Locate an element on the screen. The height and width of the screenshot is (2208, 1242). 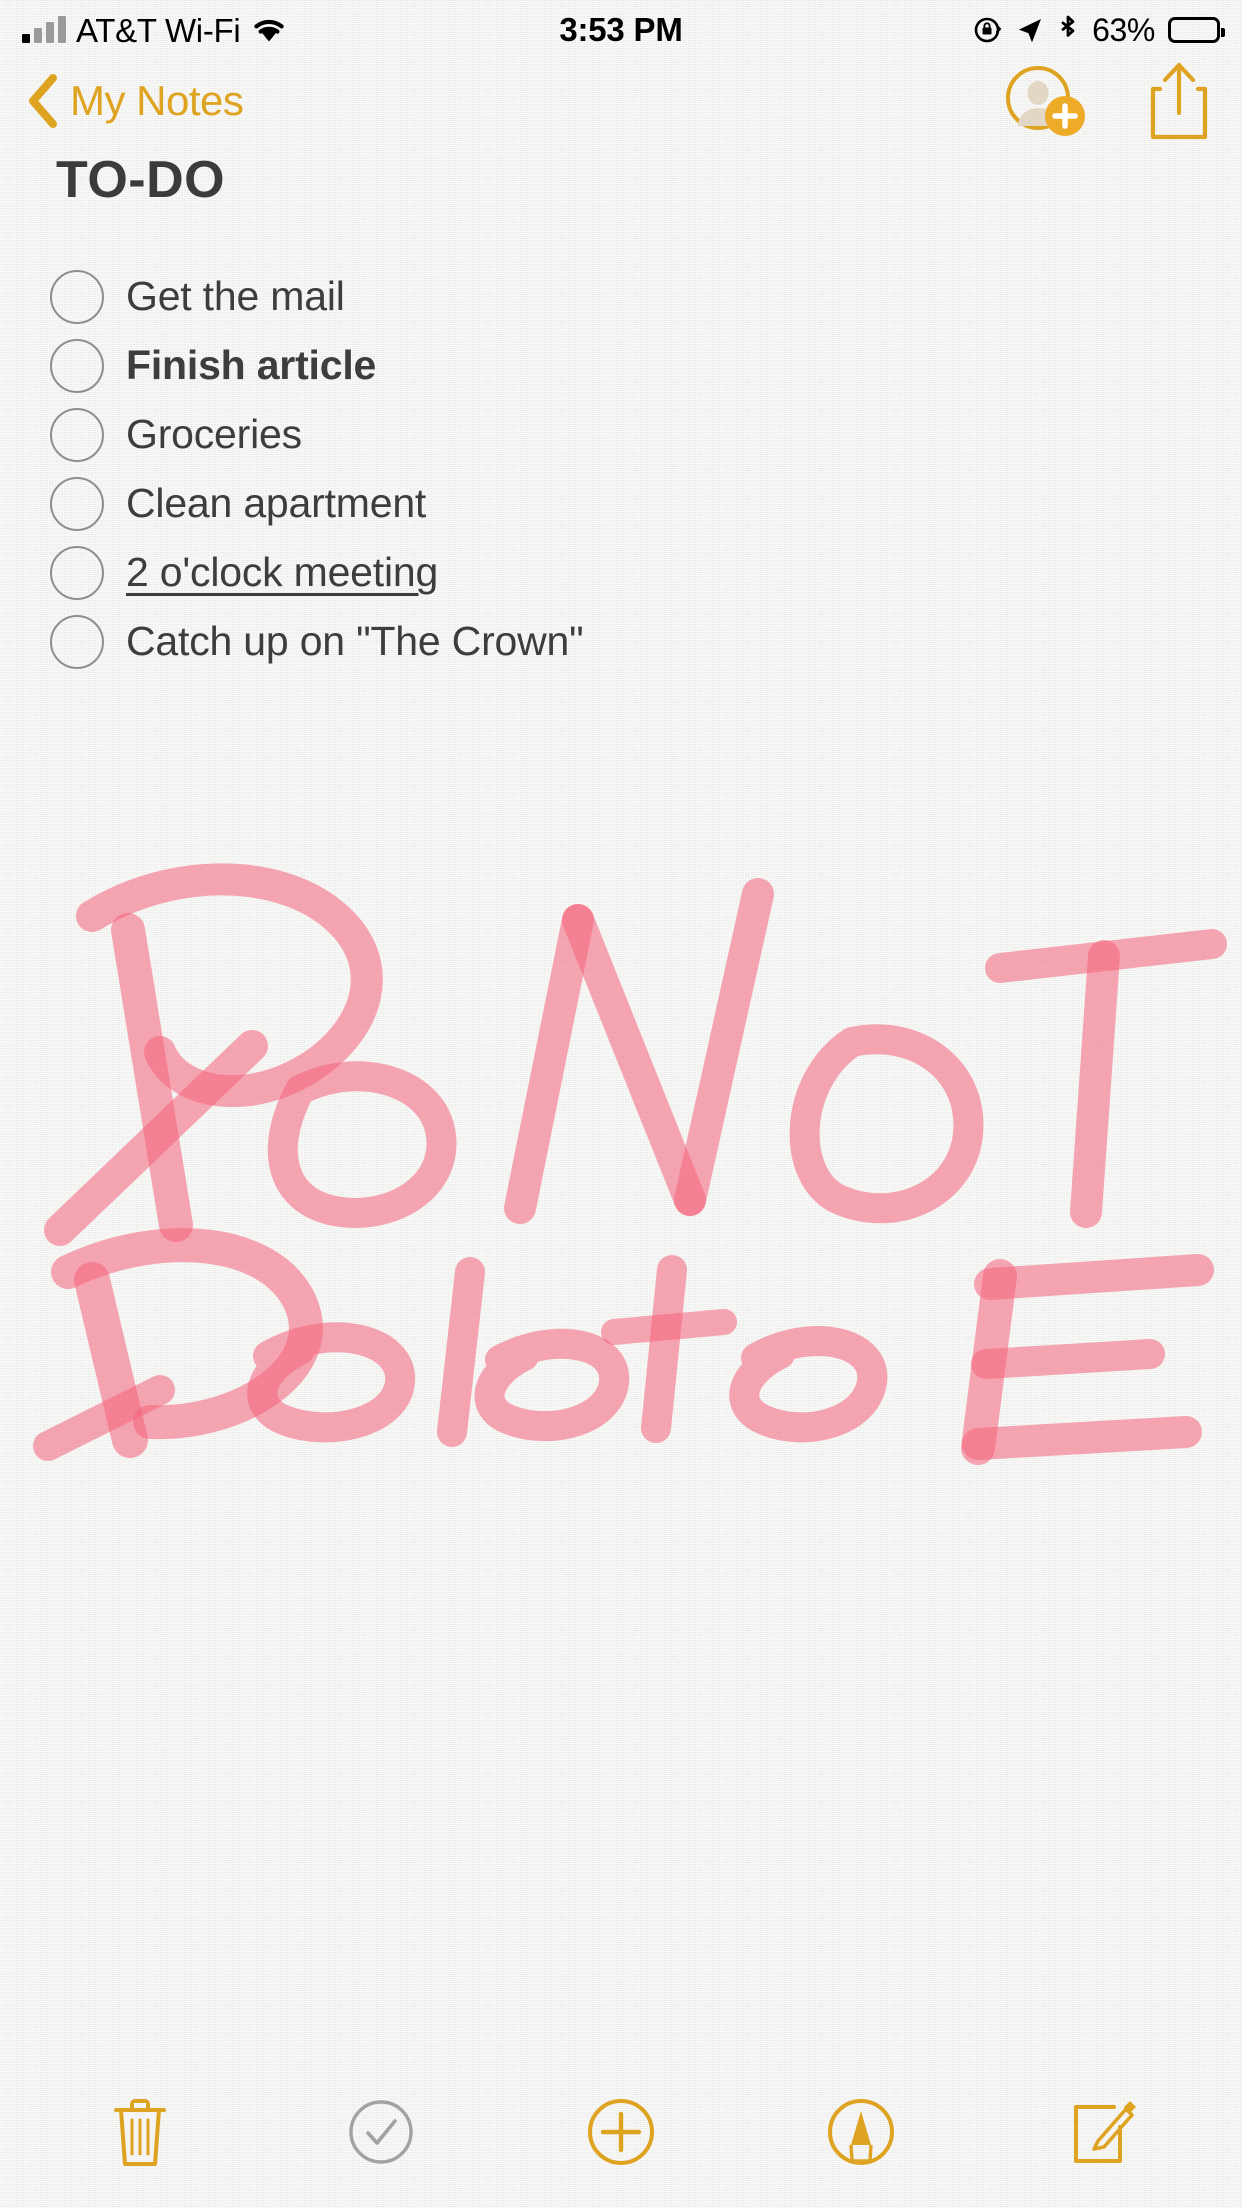
back-button: My Notes is located at coordinates (135, 101).